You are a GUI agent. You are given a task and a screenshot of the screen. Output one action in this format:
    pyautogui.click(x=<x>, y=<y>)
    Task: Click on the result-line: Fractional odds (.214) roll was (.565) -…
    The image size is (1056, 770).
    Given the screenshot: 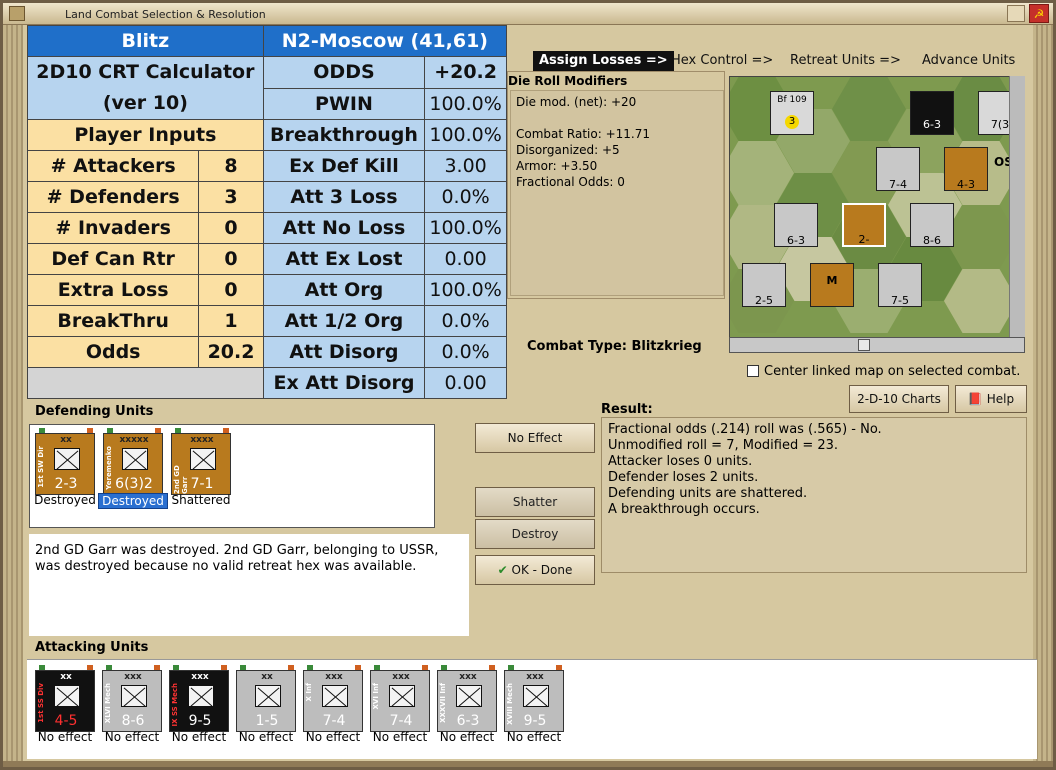 What is the action you would take?
    pyautogui.click(x=745, y=429)
    